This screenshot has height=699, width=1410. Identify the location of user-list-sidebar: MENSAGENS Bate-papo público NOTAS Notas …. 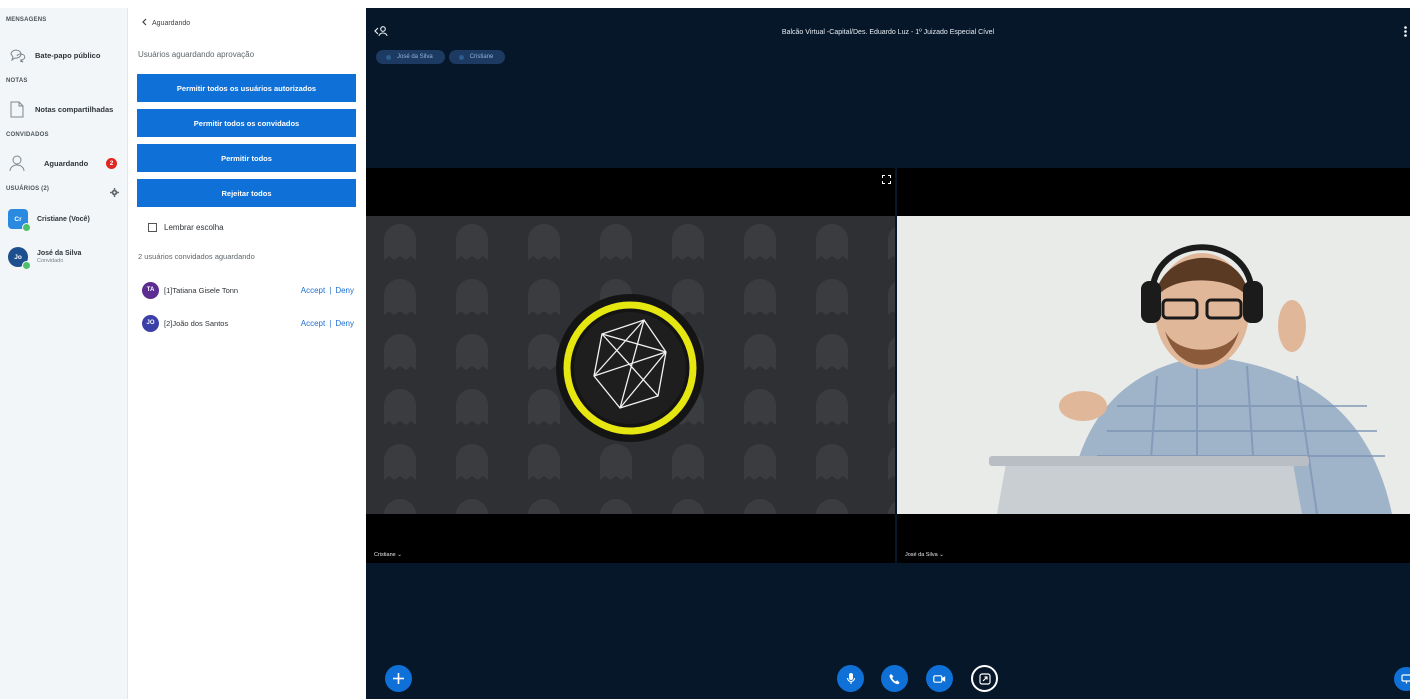
(64, 353).